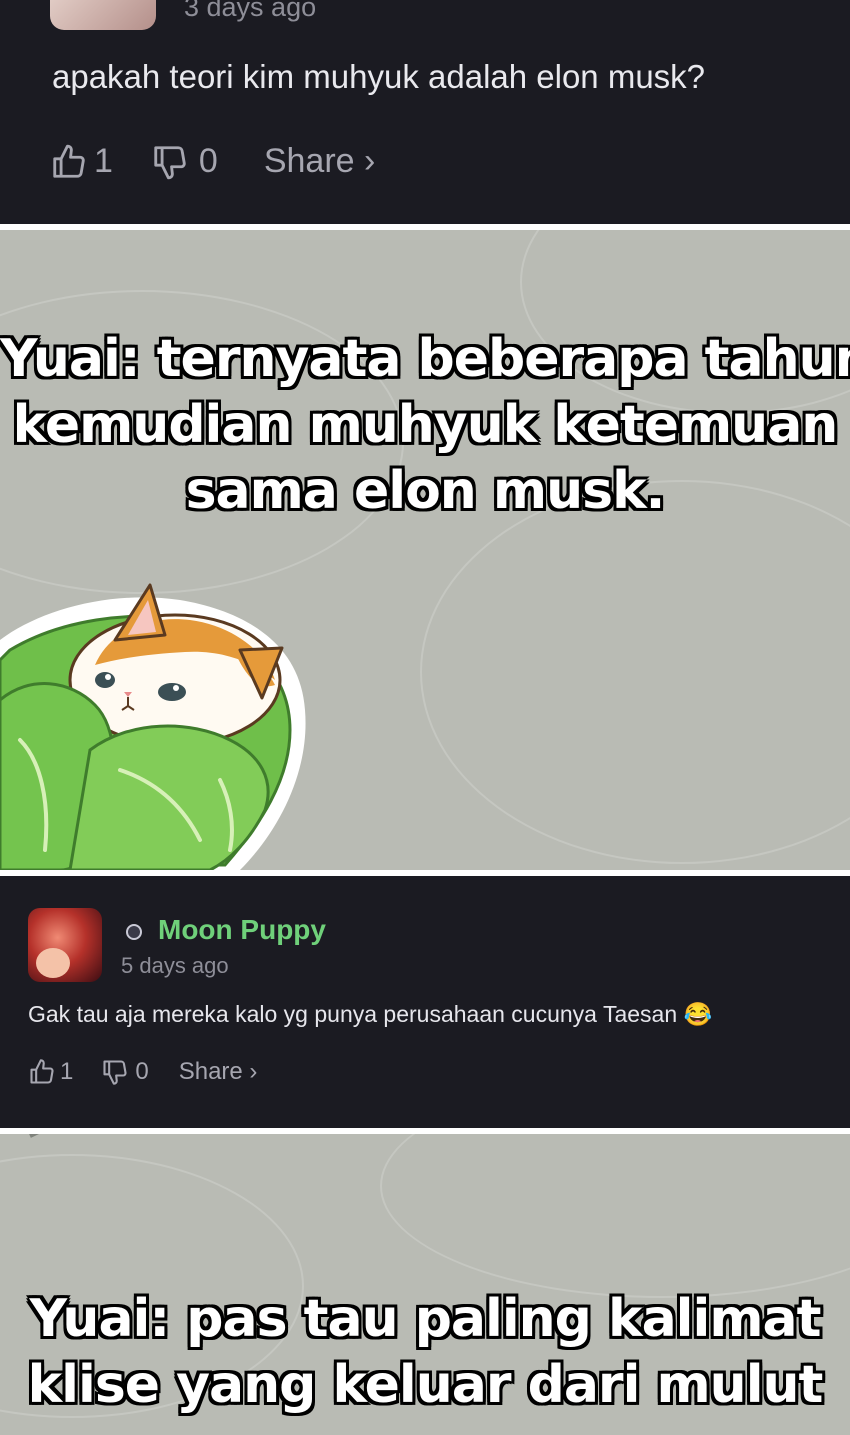 The height and width of the screenshot is (1435, 850). What do you see at coordinates (250, 11) in the screenshot?
I see `comment-time: 3 days ago` at bounding box center [250, 11].